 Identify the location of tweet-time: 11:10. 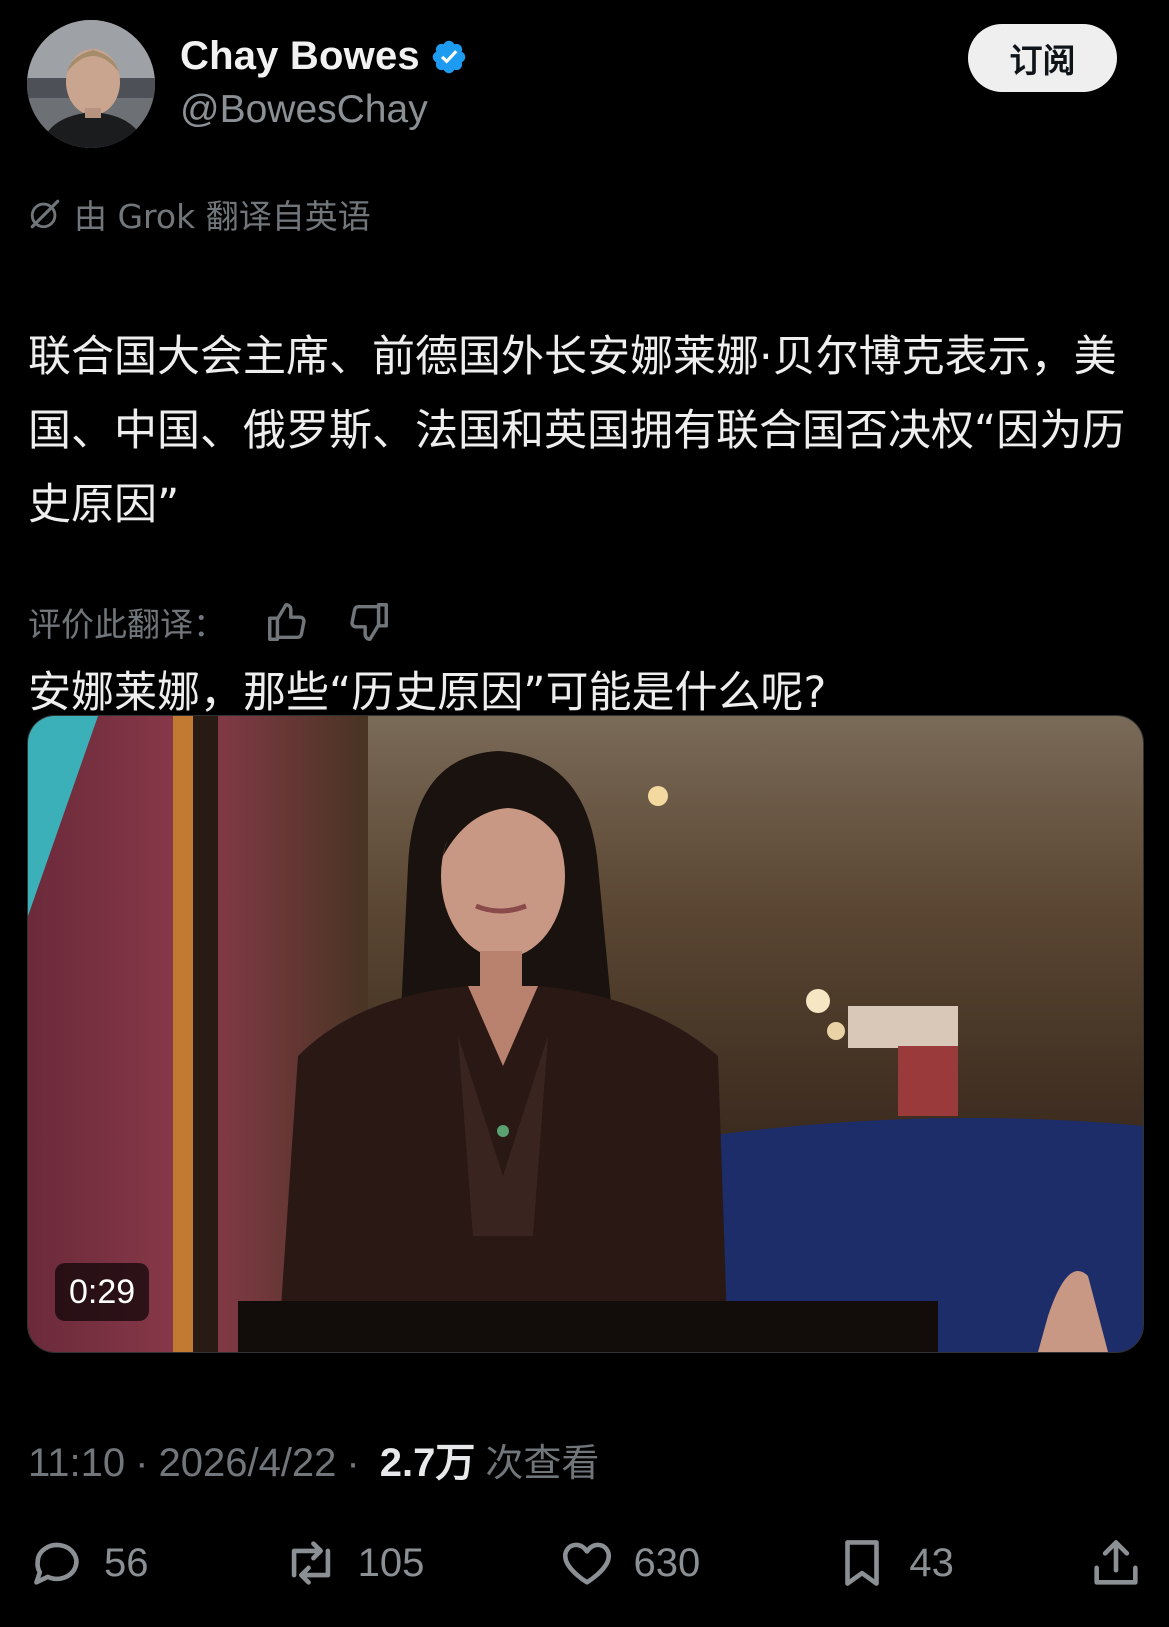
(76, 1463).